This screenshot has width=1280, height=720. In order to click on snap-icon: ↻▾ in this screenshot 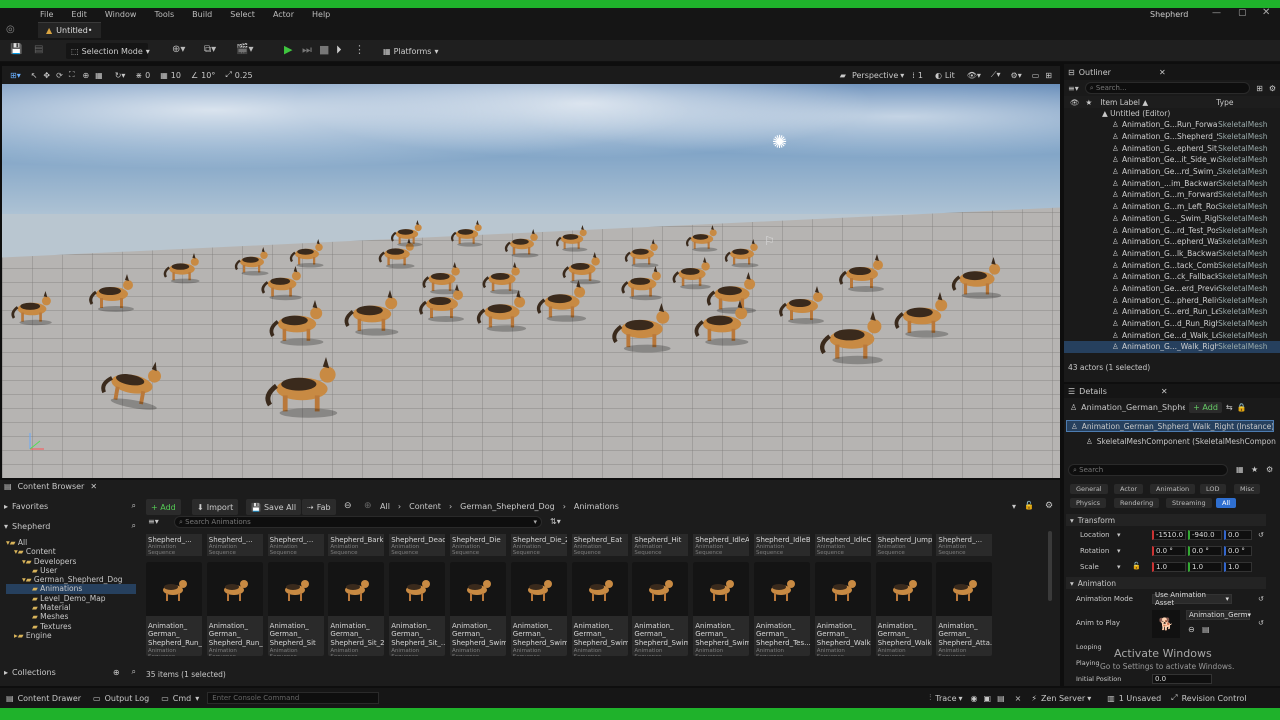, I will do `click(120, 75)`.